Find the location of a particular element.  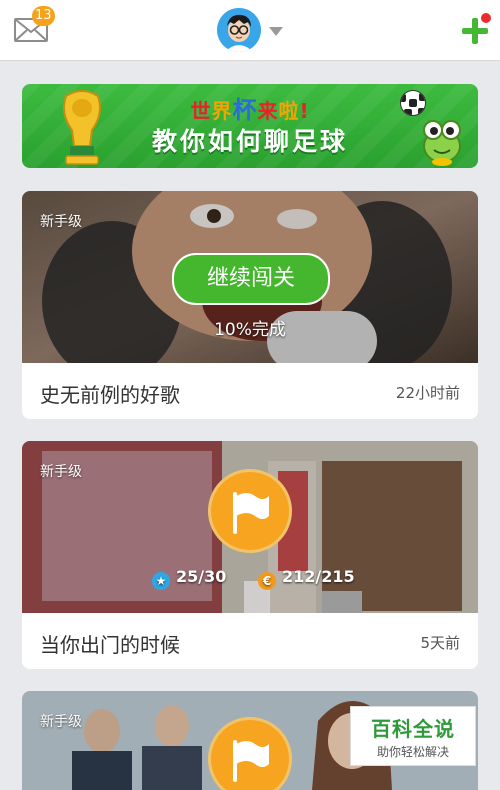

lesson-time: 5天前 is located at coordinates (440, 643).